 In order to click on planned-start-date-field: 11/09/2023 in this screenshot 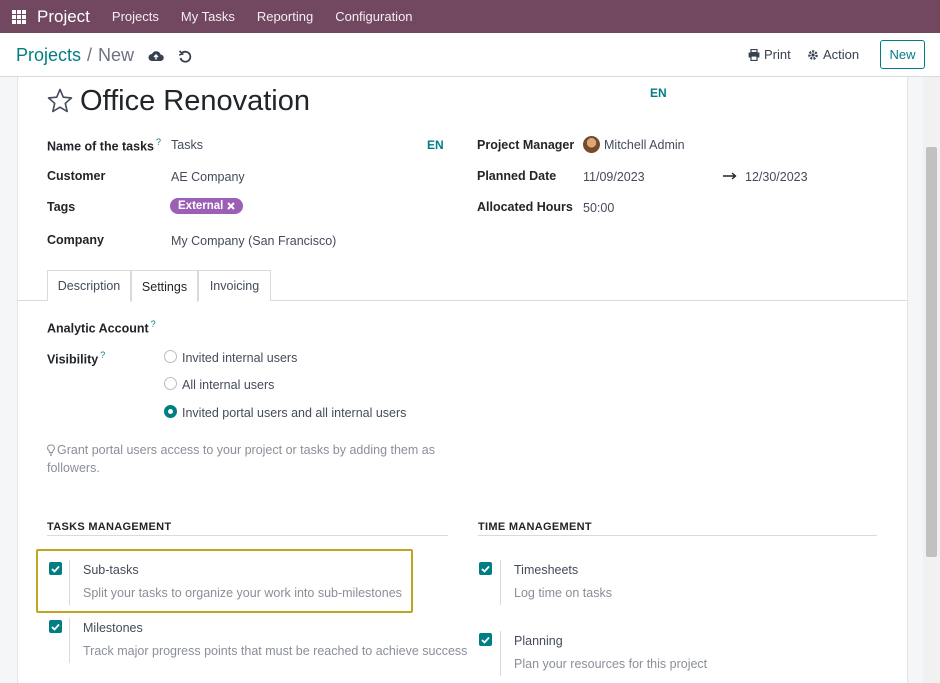, I will do `click(614, 177)`.